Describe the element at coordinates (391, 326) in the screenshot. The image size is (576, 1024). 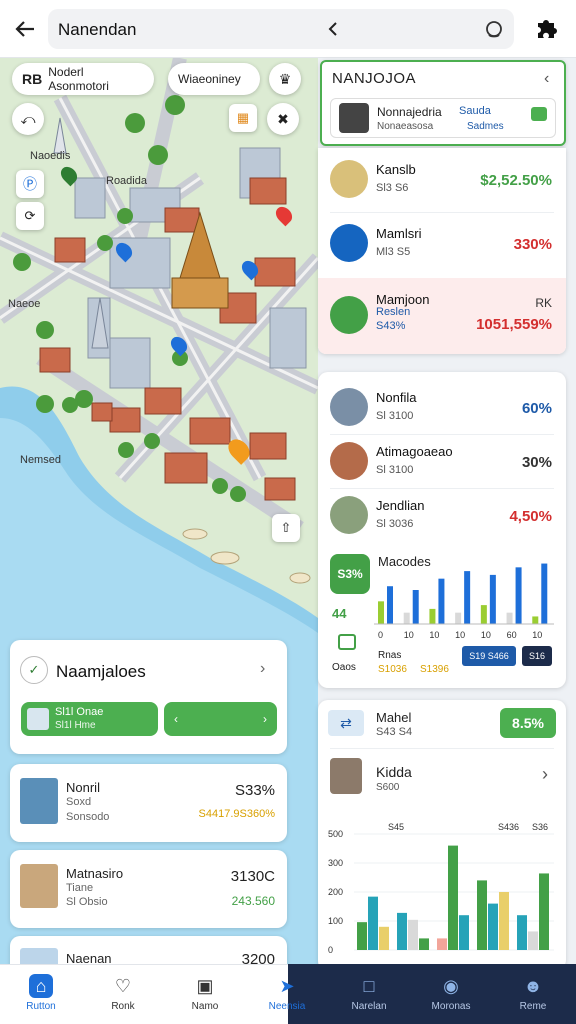
I see `list-item-sub2: S43%` at that location.